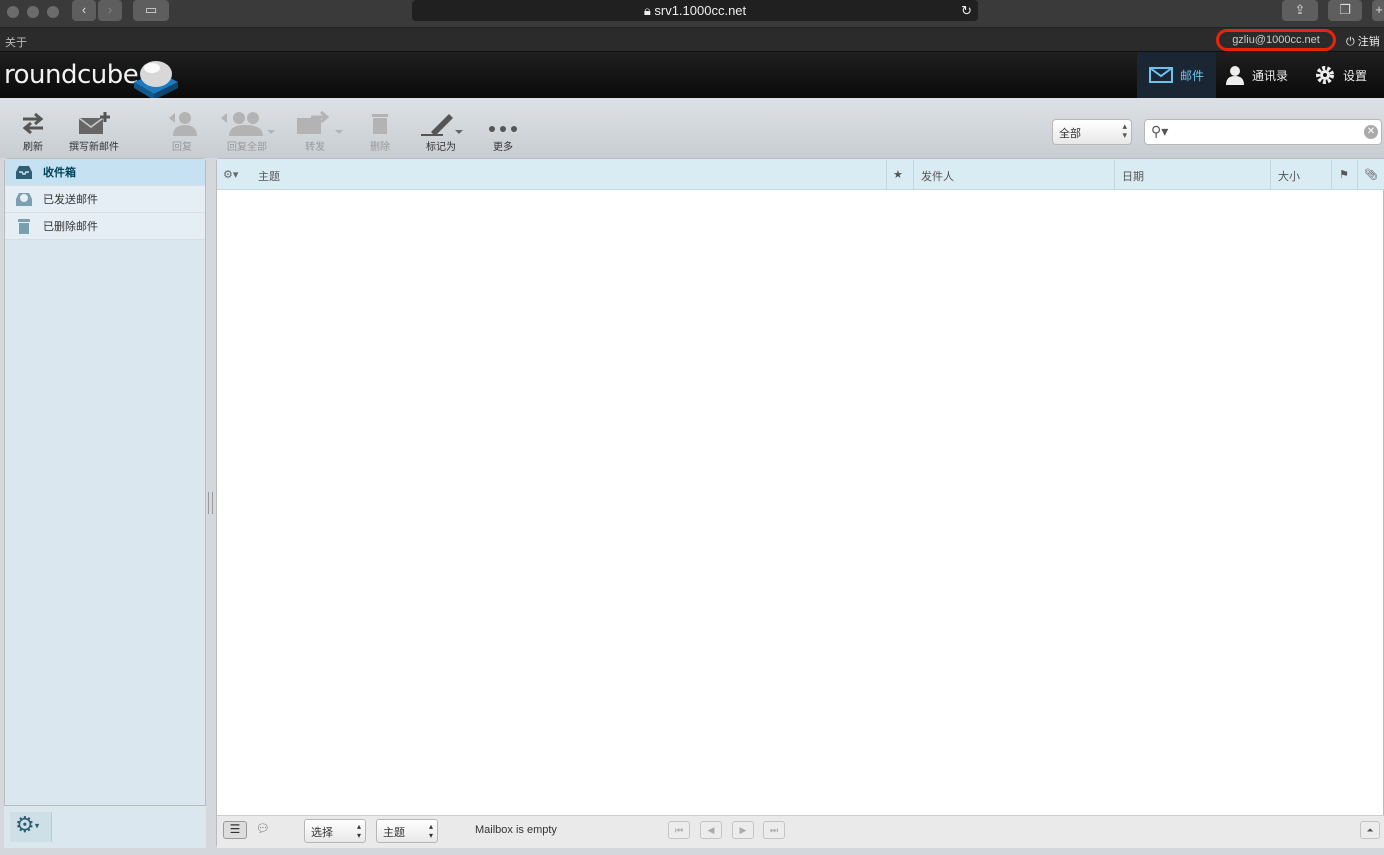 This screenshot has height=855, width=1384. I want to click on column-from: 发件人, so click(937, 176).